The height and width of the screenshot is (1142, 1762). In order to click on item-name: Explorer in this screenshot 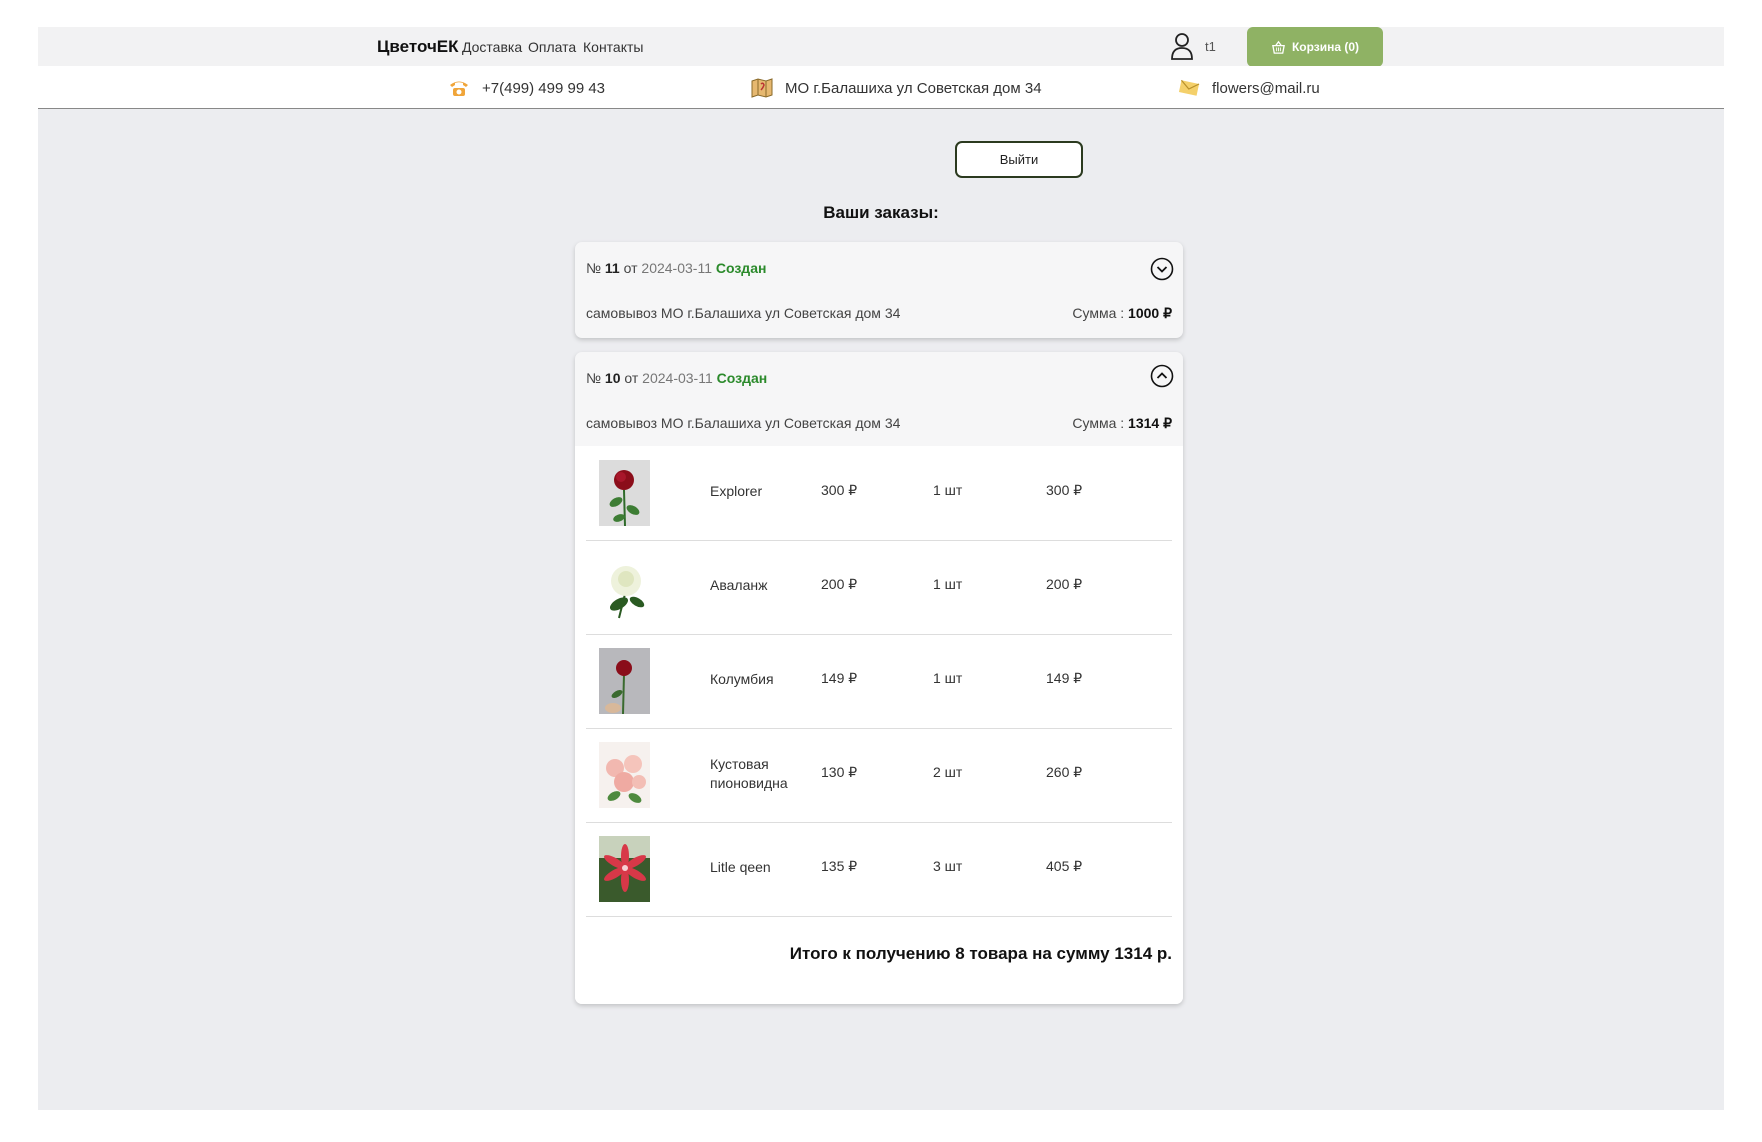, I will do `click(736, 491)`.